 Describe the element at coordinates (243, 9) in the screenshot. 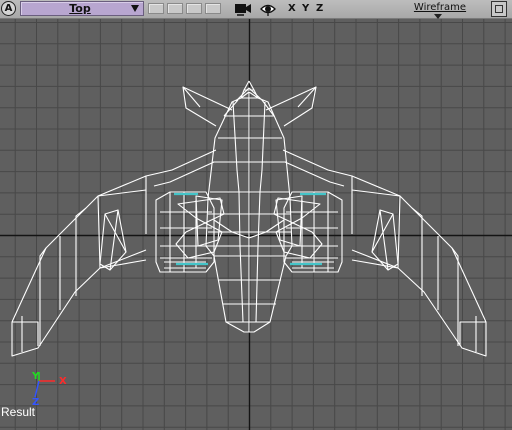

I see `camera-icon` at that location.